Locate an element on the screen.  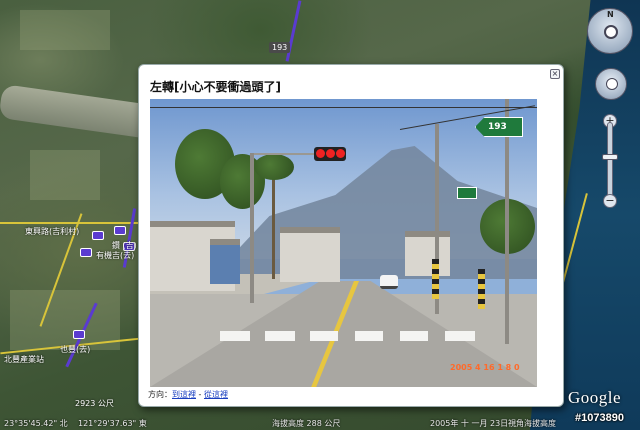
direction-sign is located at coordinates (467, 193).